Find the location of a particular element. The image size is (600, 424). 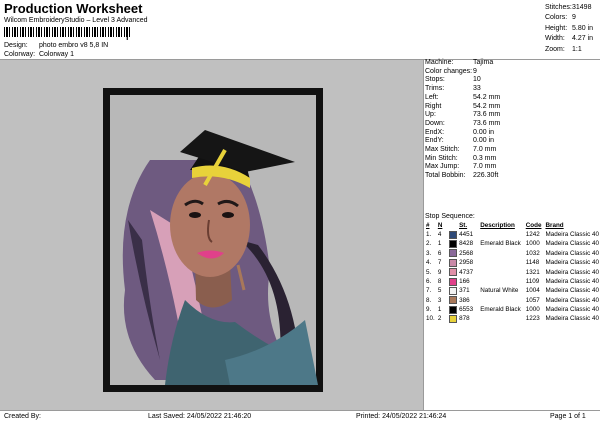

needle-number: 7 is located at coordinates (439, 263).